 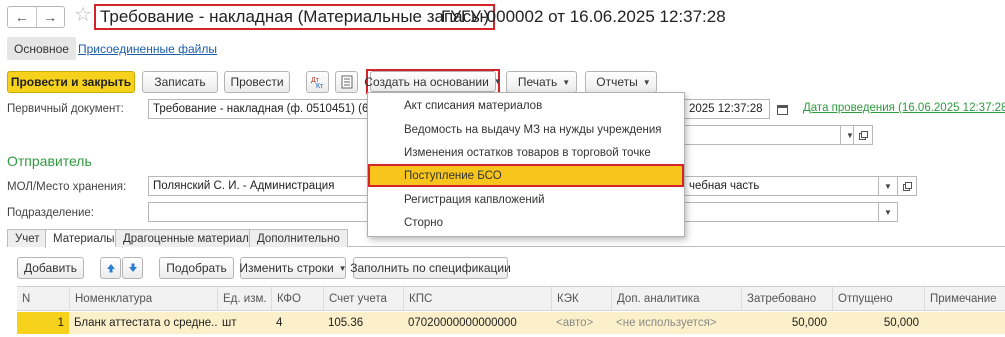 I want to click on cell-kek: <авто>, so click(x=581, y=323).